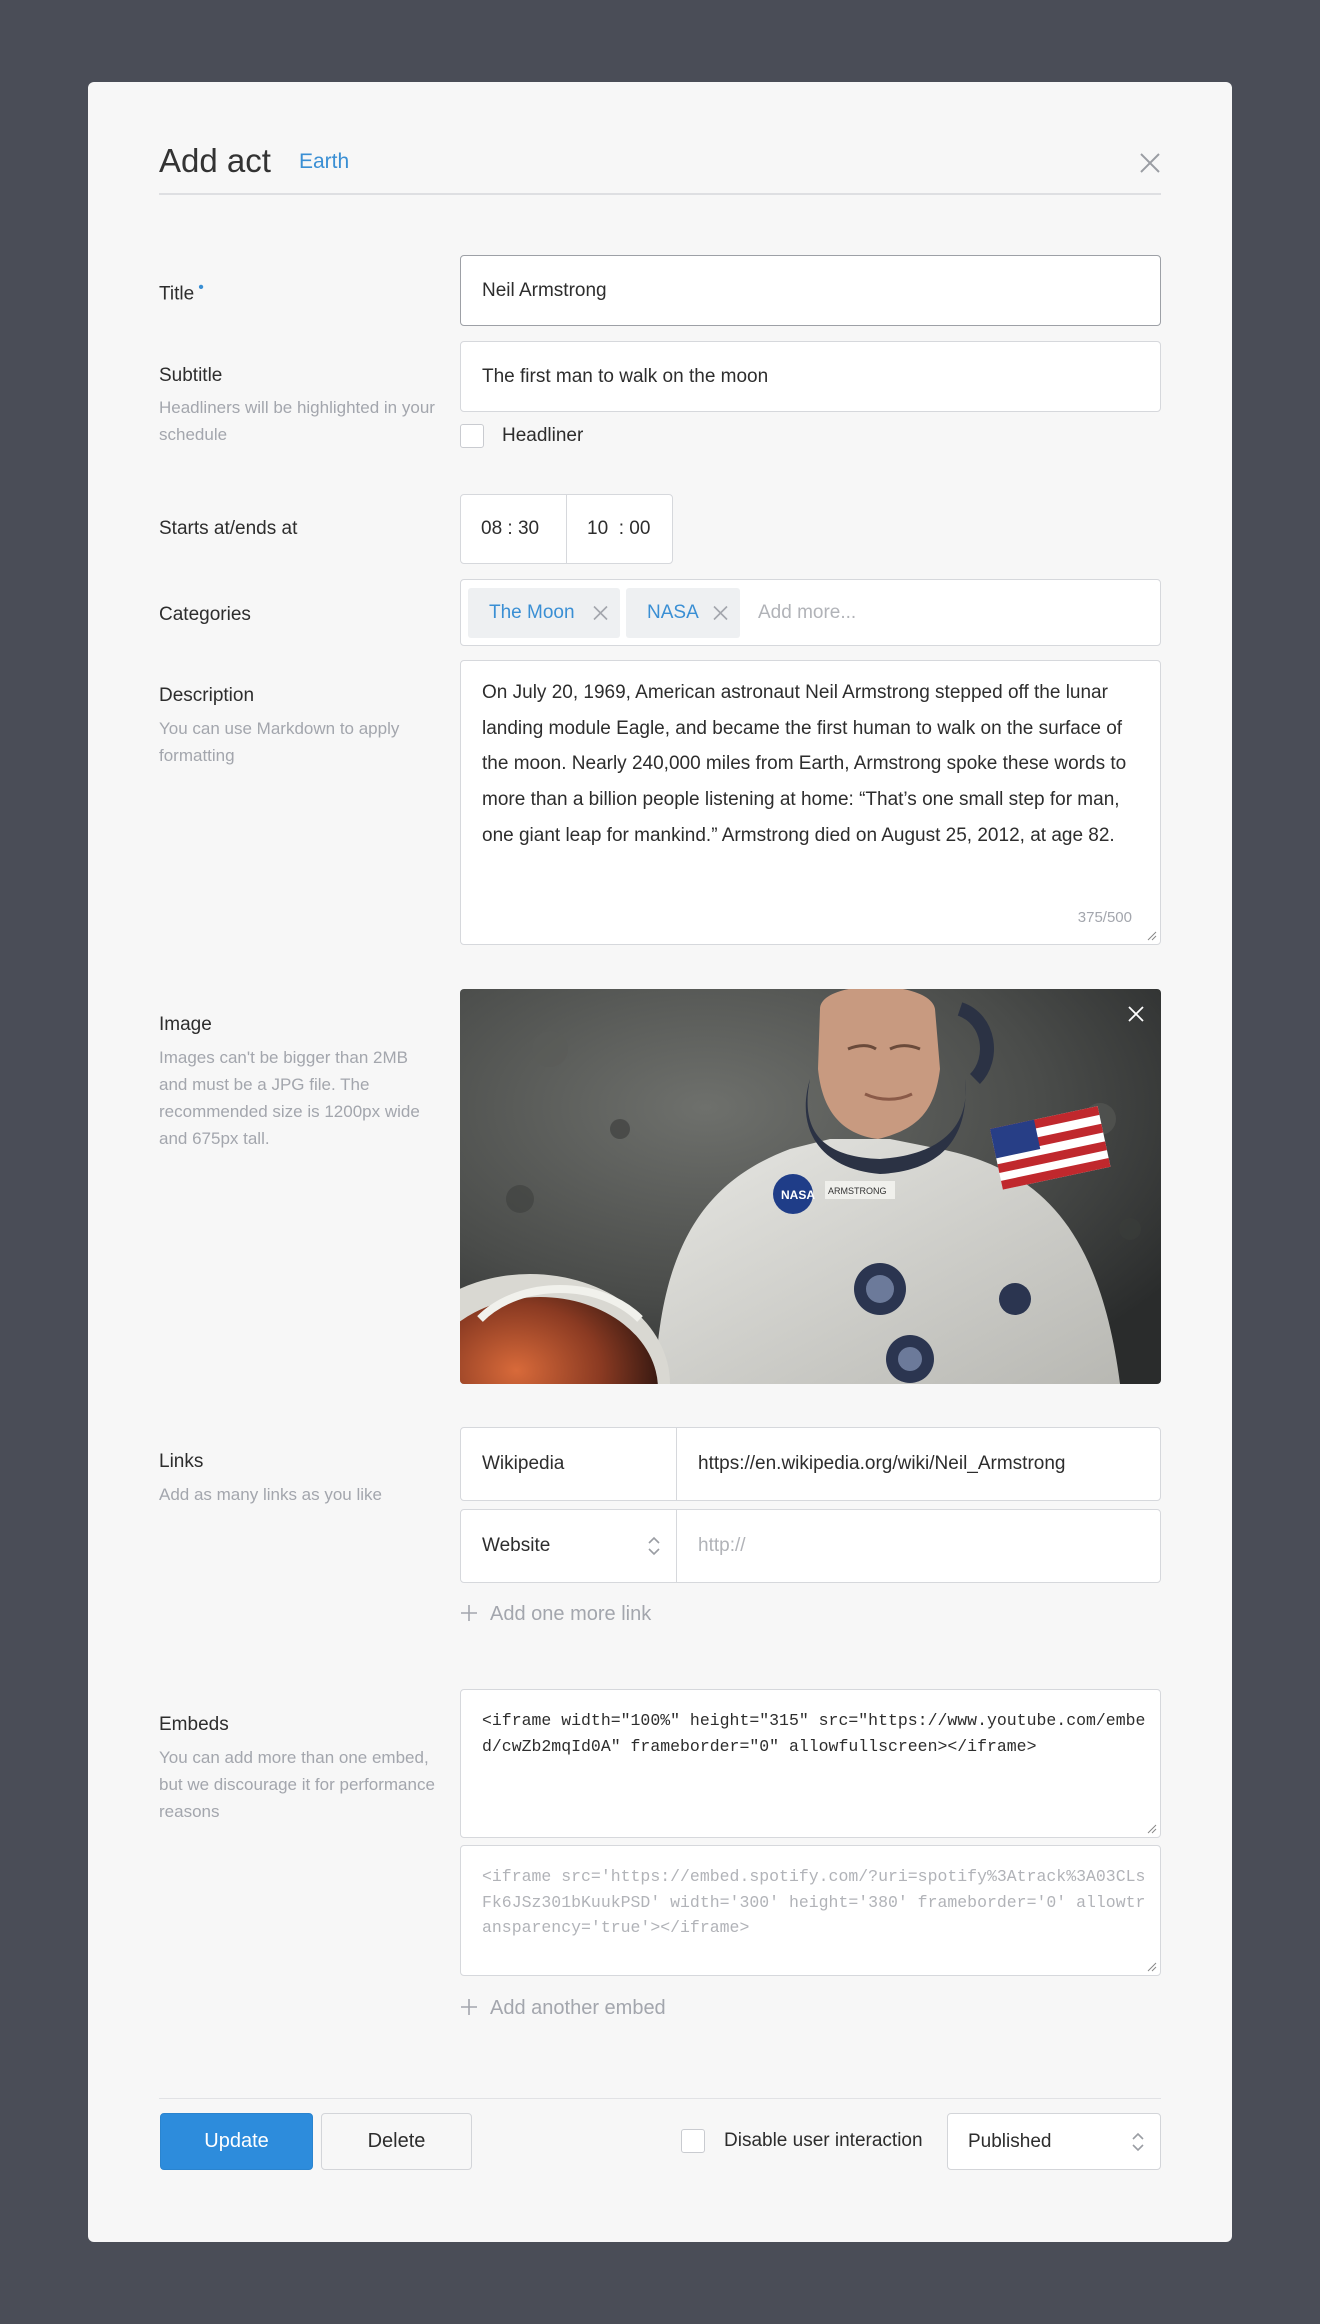 This screenshot has width=1320, height=2324. I want to click on title-label: Title •, so click(181, 292).